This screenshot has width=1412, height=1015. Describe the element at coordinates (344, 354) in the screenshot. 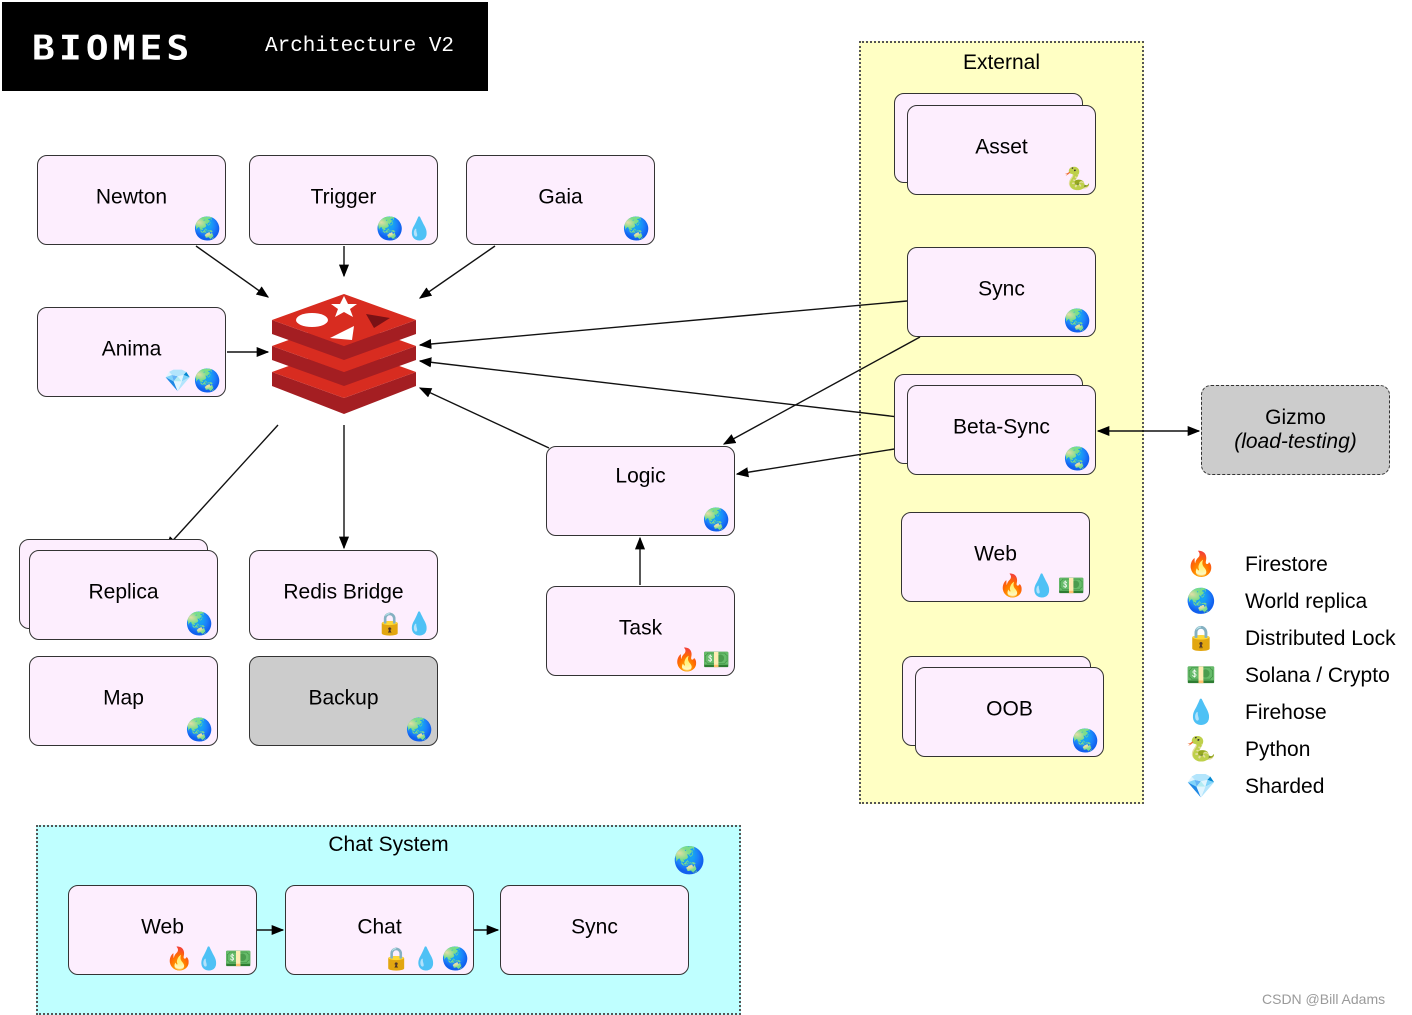

I see `redis-logo-icon` at that location.